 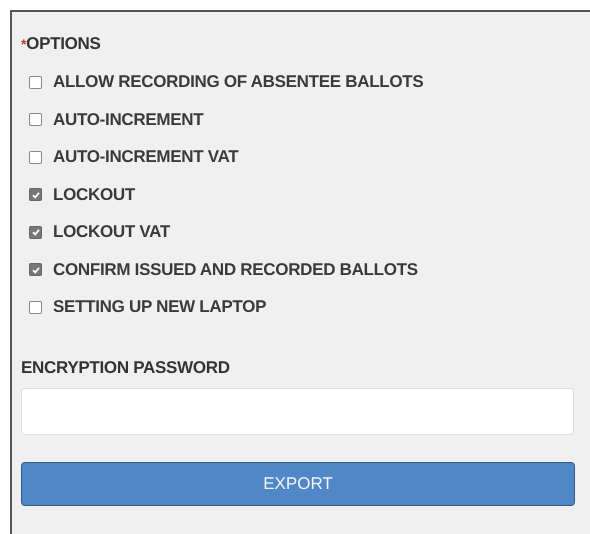 I want to click on required-mark: *, so click(x=23, y=44).